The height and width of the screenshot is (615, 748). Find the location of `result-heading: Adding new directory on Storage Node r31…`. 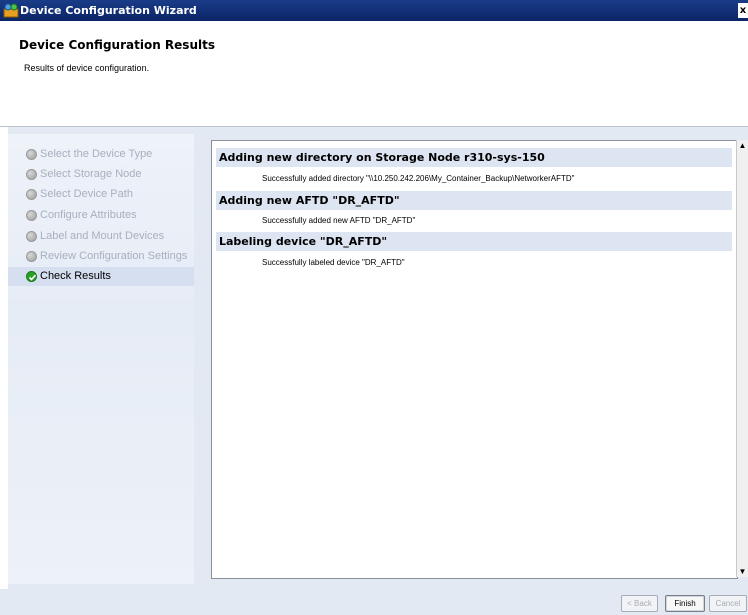

result-heading: Adding new directory on Storage Node r31… is located at coordinates (474, 157).